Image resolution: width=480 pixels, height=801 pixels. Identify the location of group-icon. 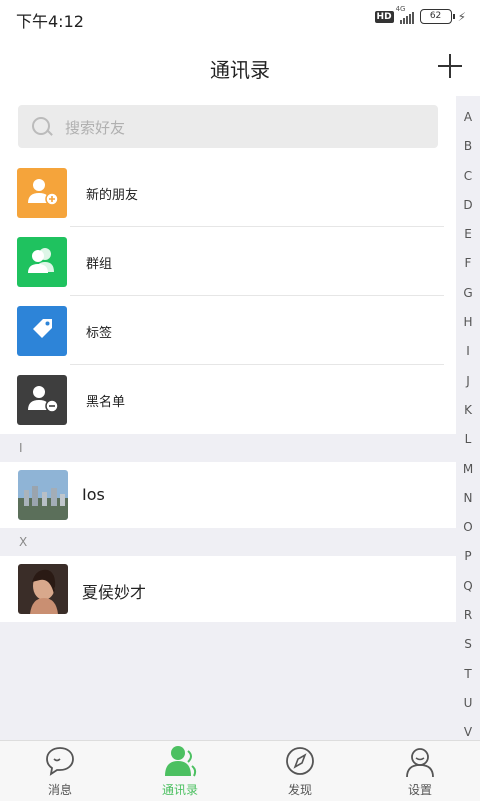
(42, 262).